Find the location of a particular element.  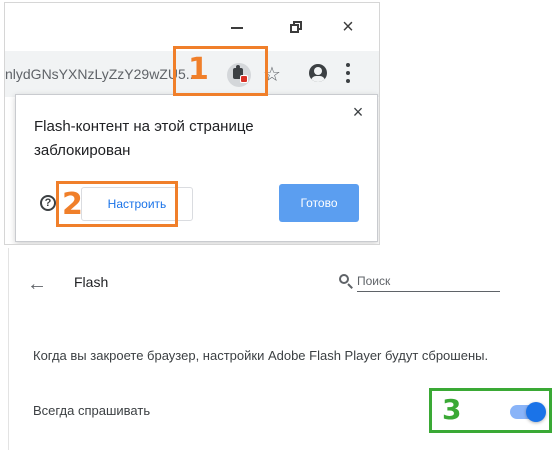

page-title: Flash is located at coordinates (91, 282).